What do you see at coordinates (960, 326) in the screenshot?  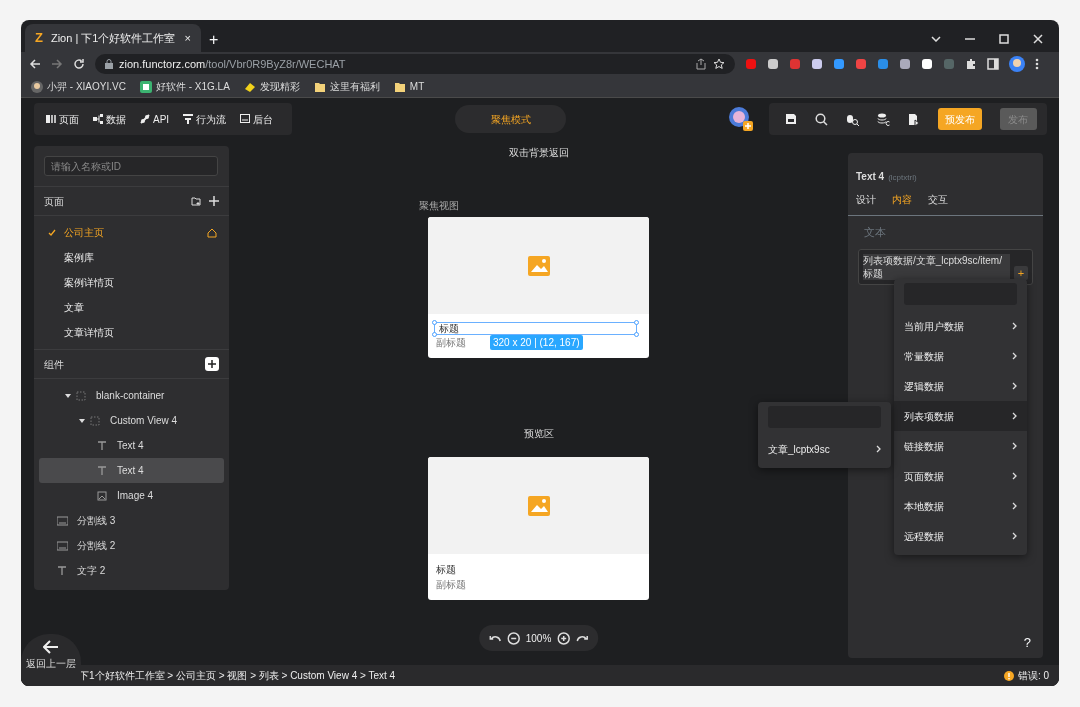 I see `menu-item: 当前用户数据` at bounding box center [960, 326].